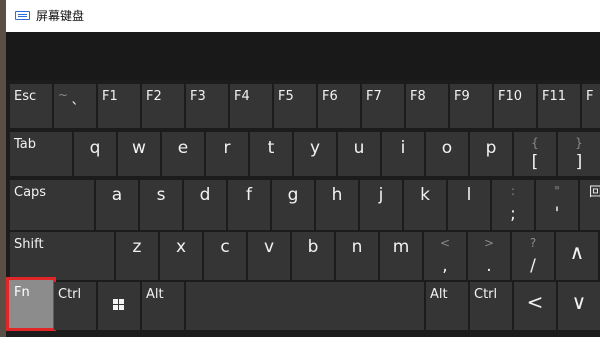 The image size is (600, 337). What do you see at coordinates (401, 256) in the screenshot?
I see `key-m: m` at bounding box center [401, 256].